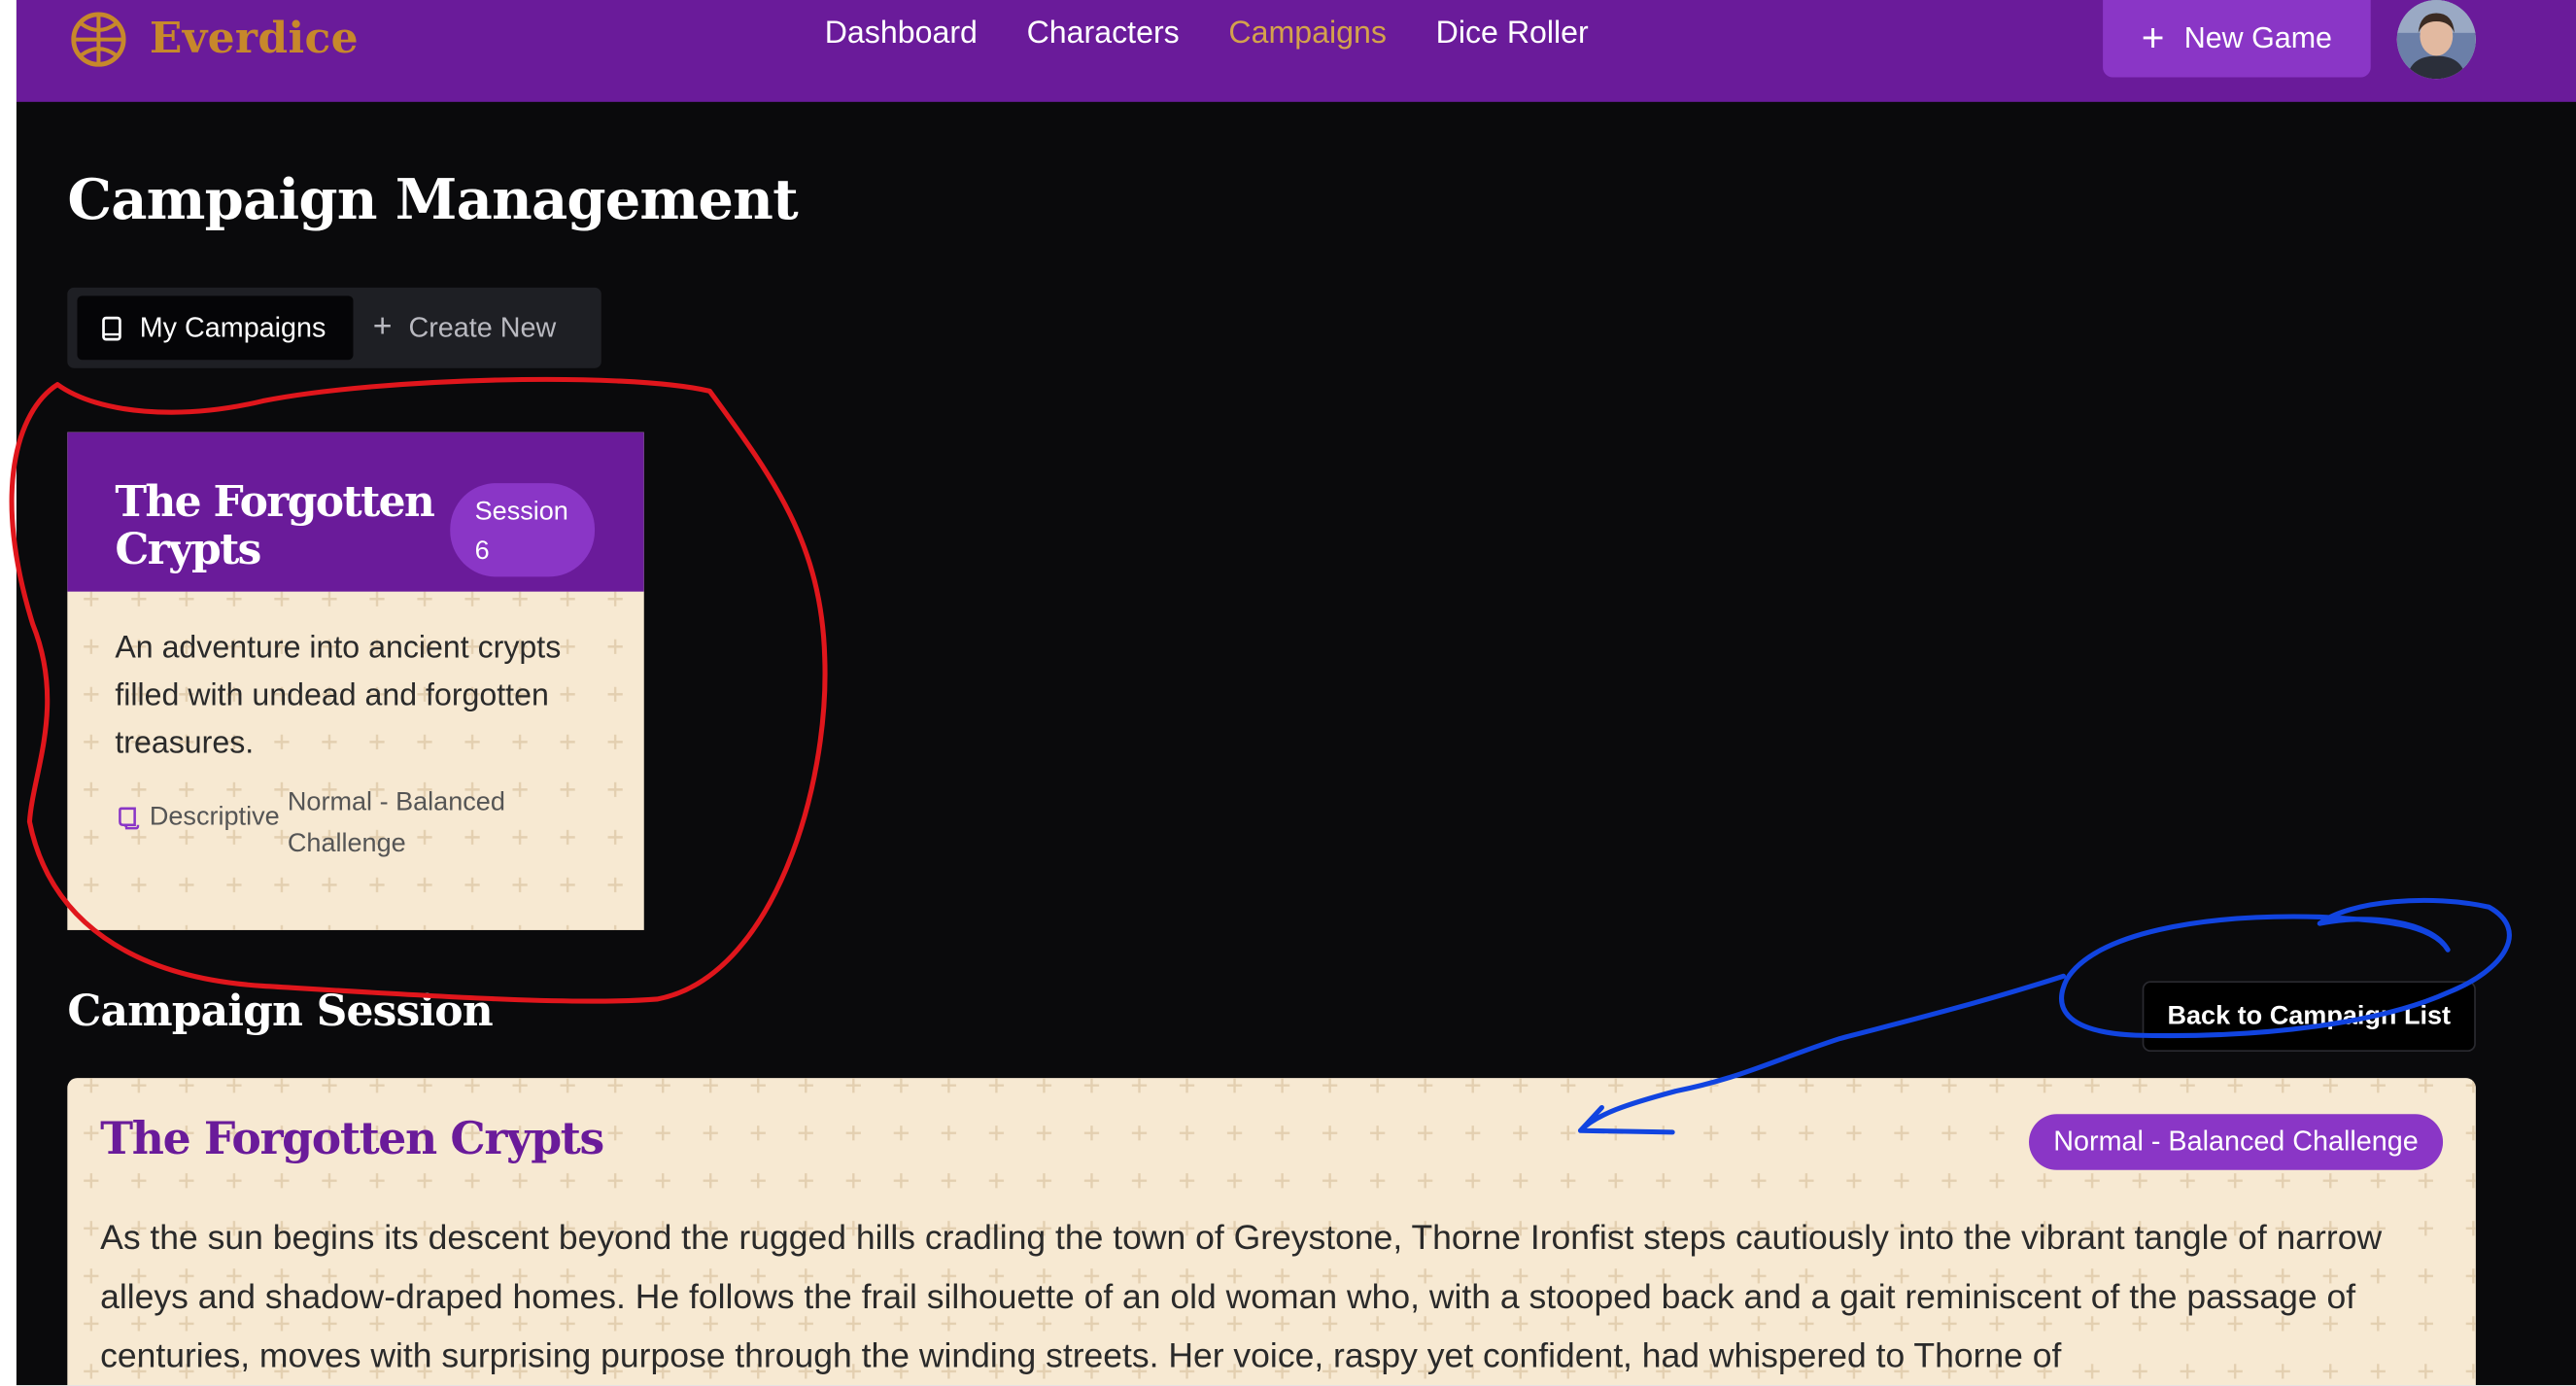  I want to click on session-title: The Forgotten Crypts, so click(352, 1139).